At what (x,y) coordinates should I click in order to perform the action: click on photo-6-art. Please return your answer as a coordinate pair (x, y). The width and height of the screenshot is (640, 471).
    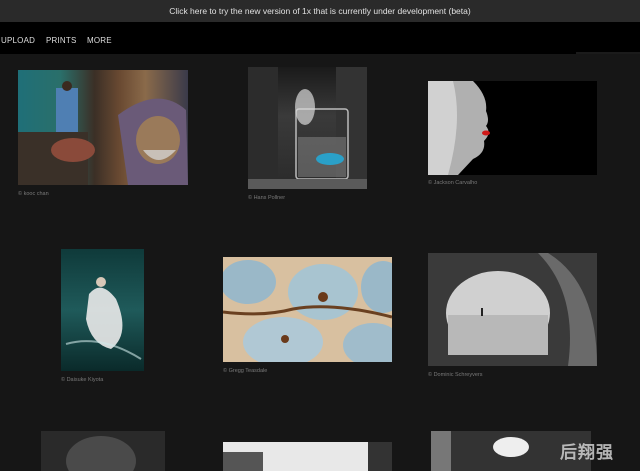
    Looking at the image, I should click on (512, 309).